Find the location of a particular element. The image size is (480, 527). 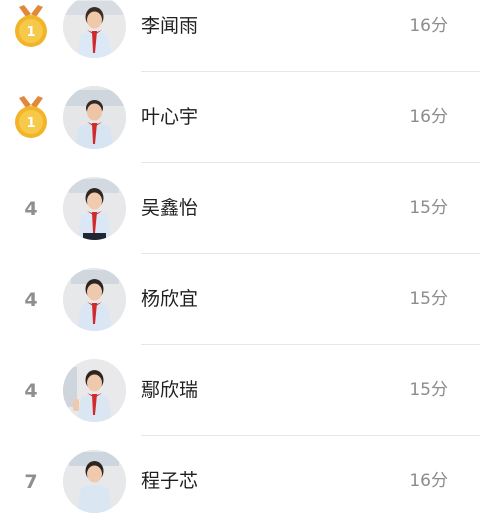

student-name: 李闻雨 is located at coordinates (170, 26).